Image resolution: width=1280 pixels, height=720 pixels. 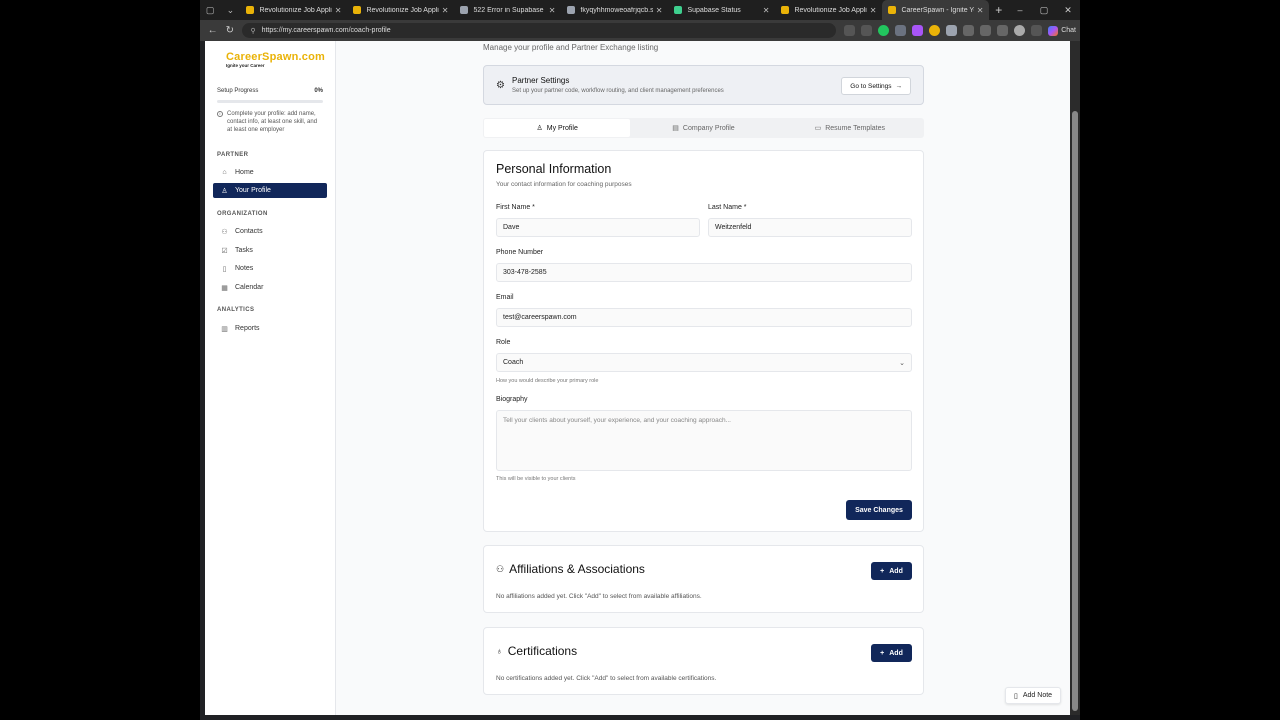 I want to click on add-note-button: ▯ Add Note, so click(x=1033, y=695).